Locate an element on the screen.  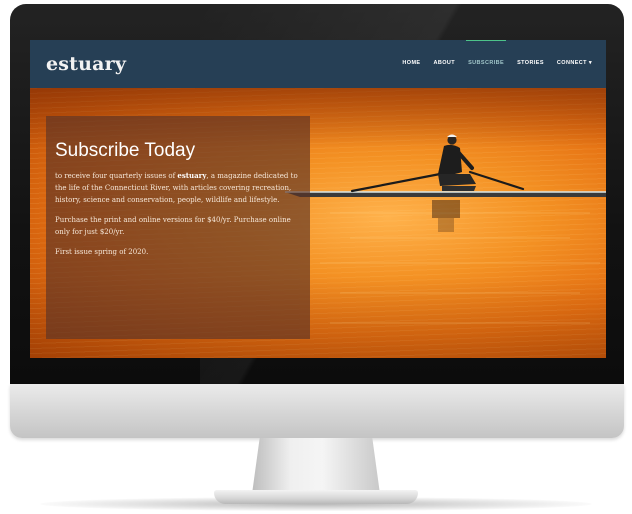
subscribe-heading: Subscribe Today is located at coordinates (125, 150).